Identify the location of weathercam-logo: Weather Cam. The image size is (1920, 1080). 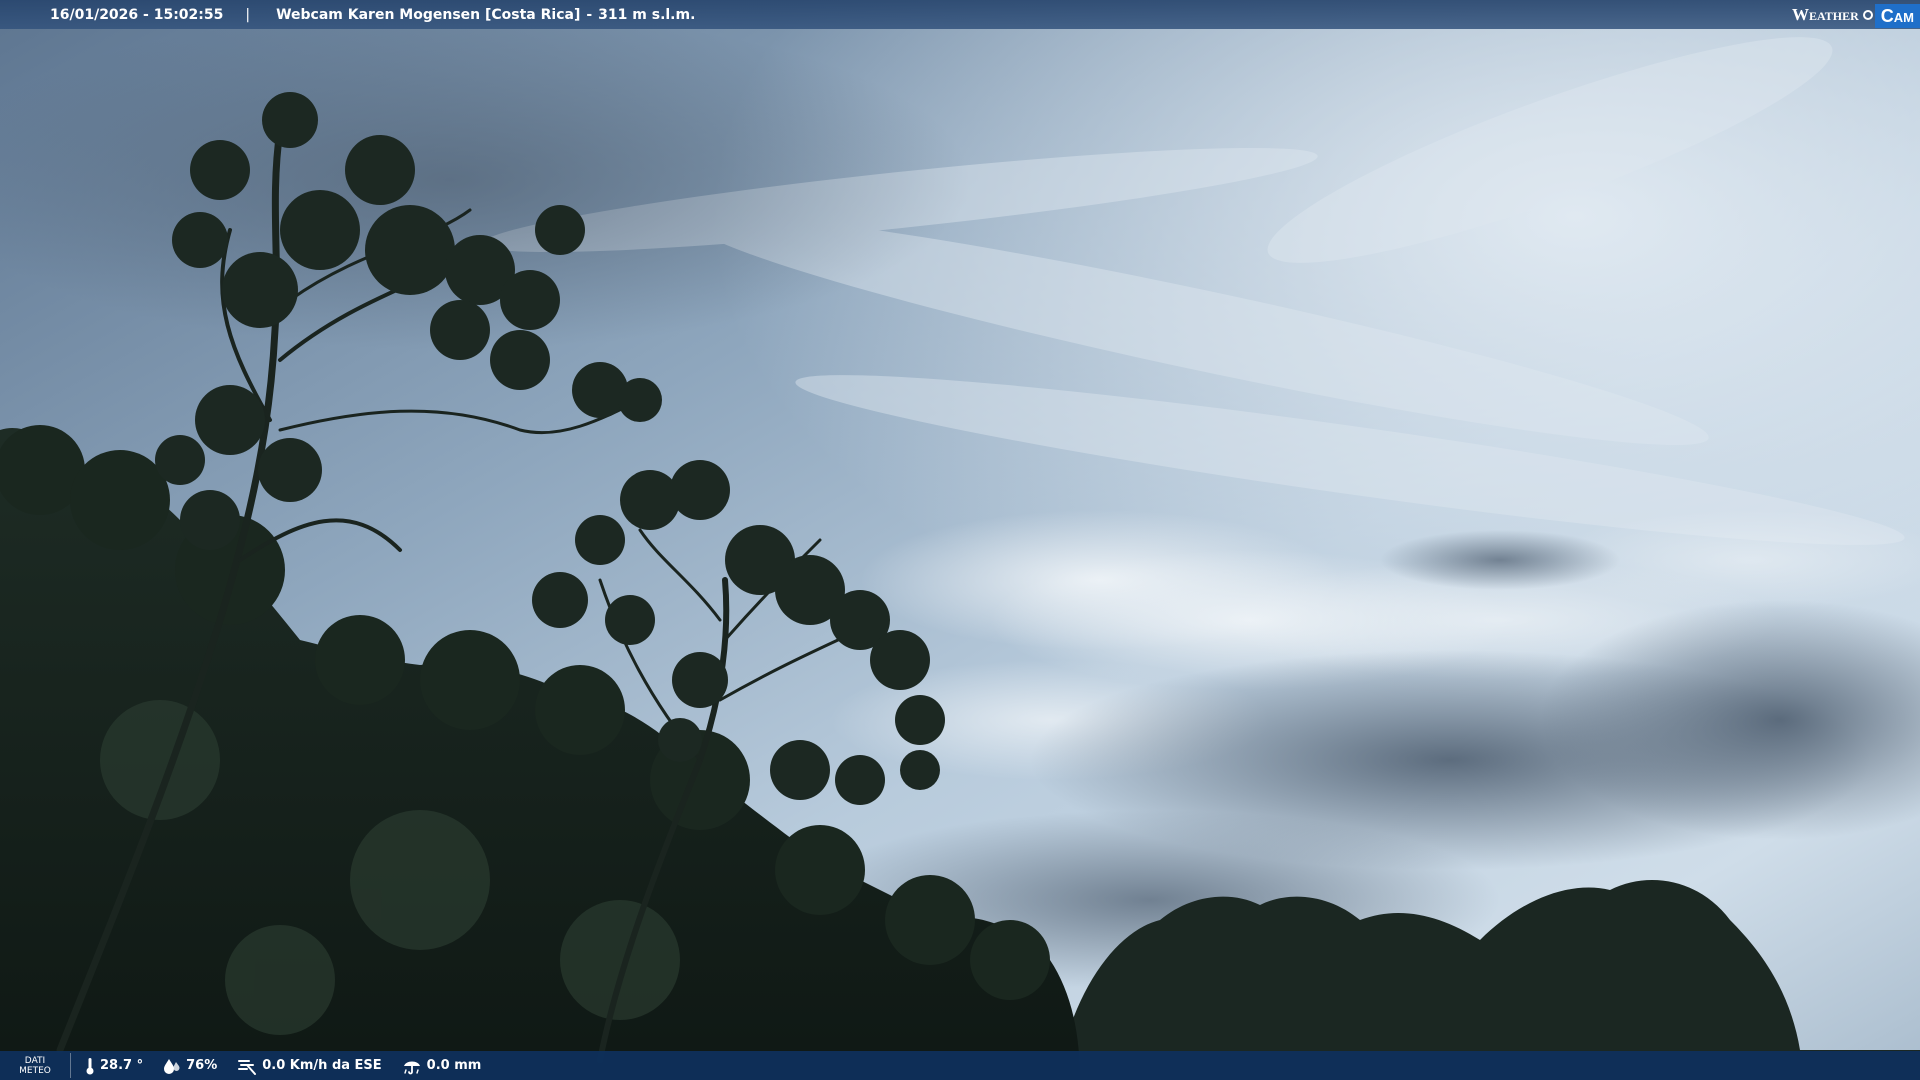
(1856, 14).